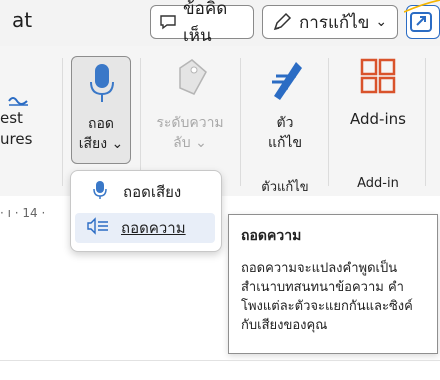 This screenshot has width=440, height=380. Describe the element at coordinates (23, 213) in the screenshot. I see `ruler-numbers: · ı · 14 ·` at that location.